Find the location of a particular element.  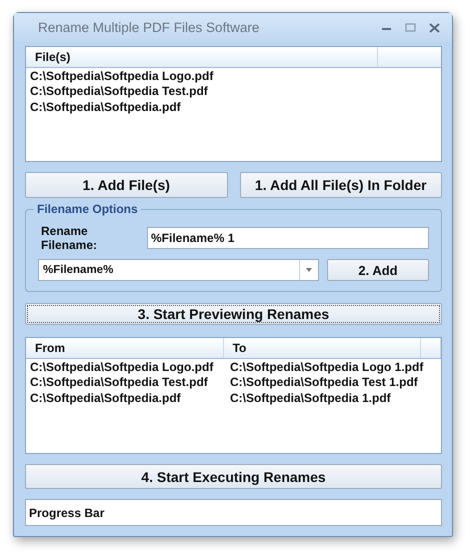

close-icon is located at coordinates (434, 27).